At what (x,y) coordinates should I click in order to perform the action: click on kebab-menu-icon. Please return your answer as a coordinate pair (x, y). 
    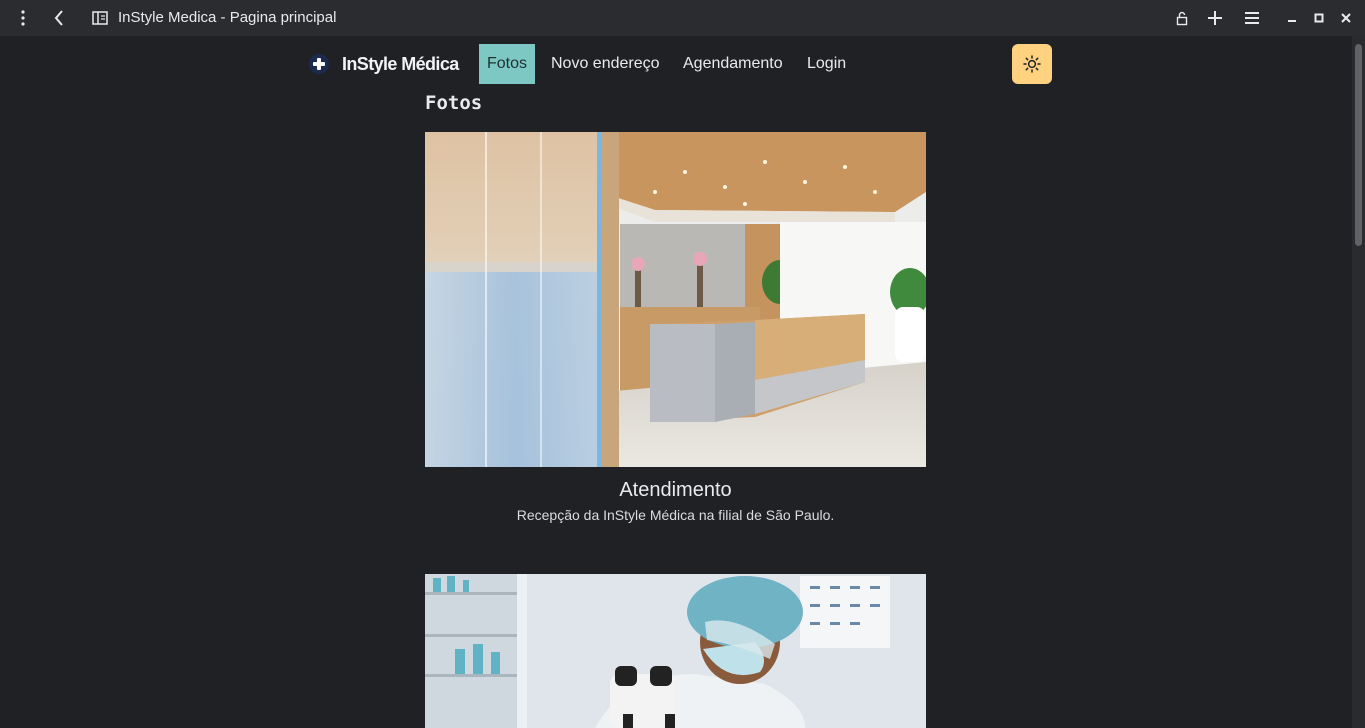
    Looking at the image, I should click on (23, 18).